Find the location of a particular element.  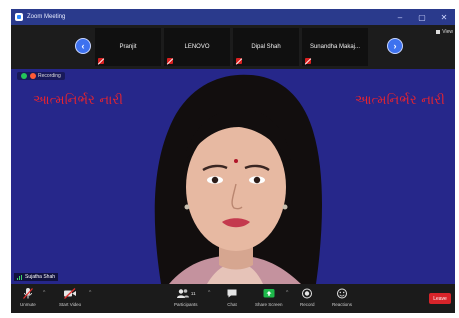

toolbar-label: Chat is located at coordinates (232, 304).